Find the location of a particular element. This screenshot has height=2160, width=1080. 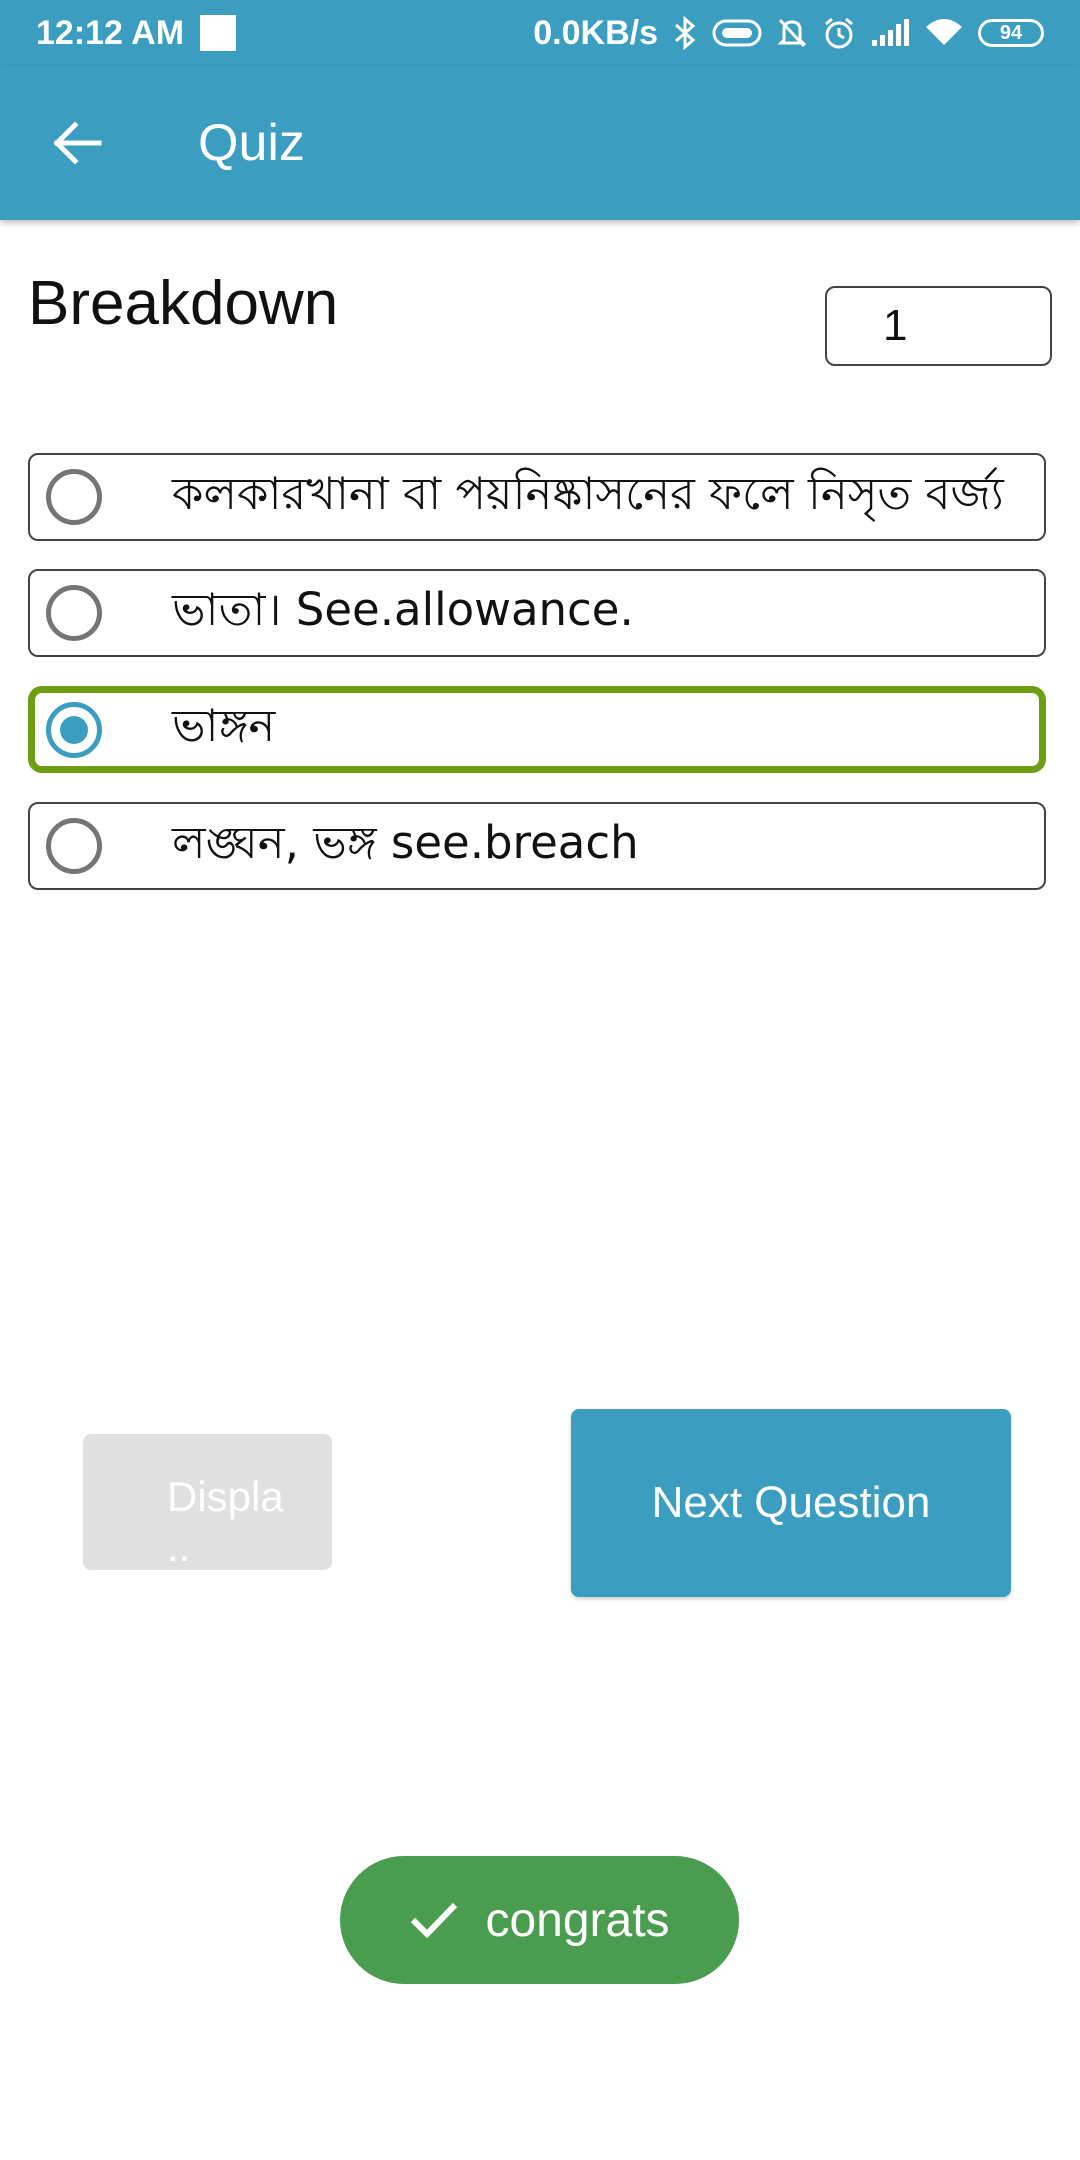

answer-option-2: ভাতা। See.allowance. is located at coordinates (537, 613).